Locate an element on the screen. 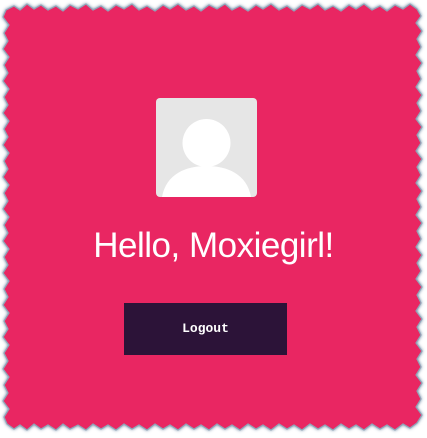 The width and height of the screenshot is (427, 438). default-user-icon is located at coordinates (206, 158).